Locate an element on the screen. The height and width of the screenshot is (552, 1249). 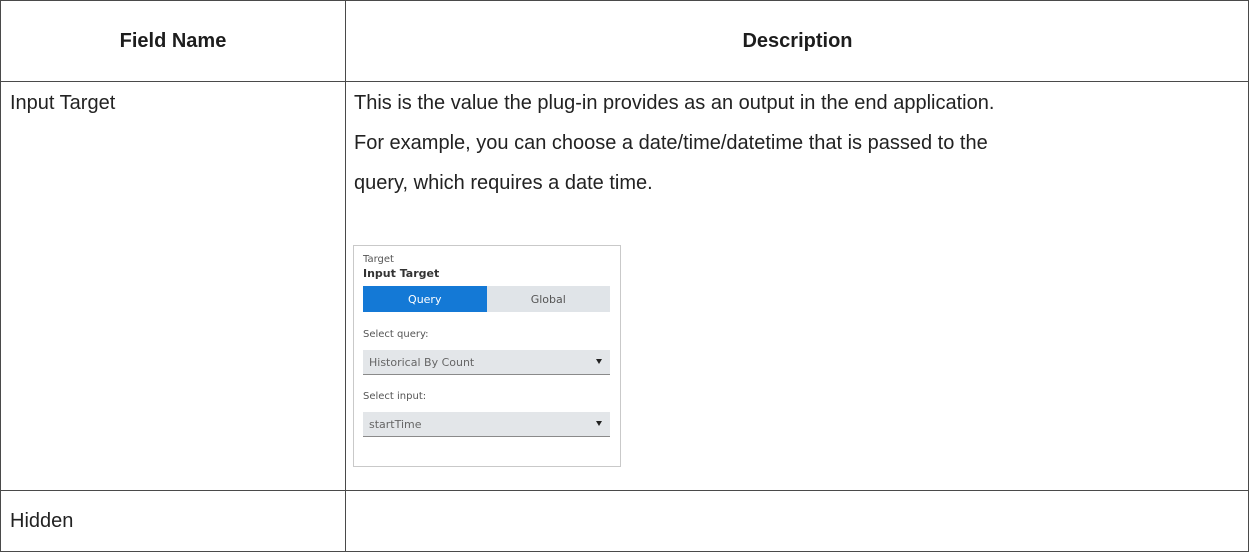
select-query-label: Select query: is located at coordinates (396, 334).